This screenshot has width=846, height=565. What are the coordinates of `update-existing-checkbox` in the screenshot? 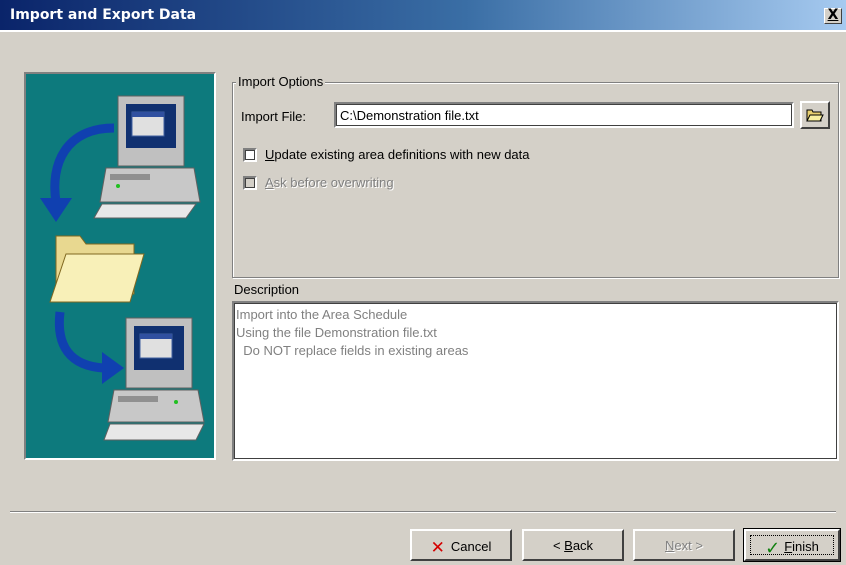 It's located at (250, 155).